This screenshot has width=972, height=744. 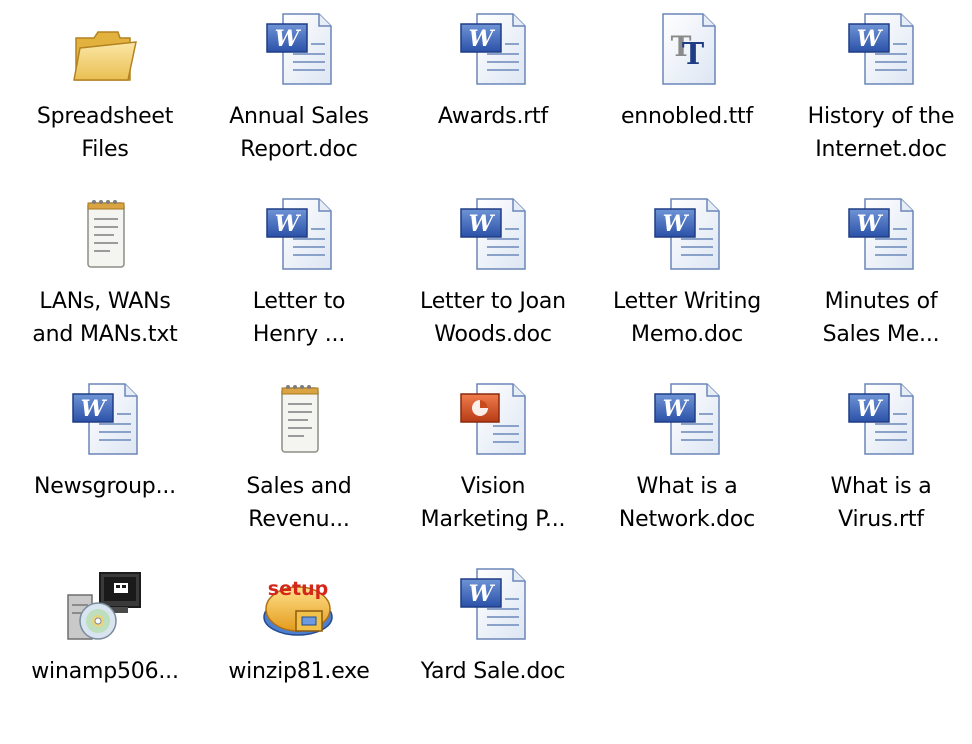 What do you see at coordinates (493, 116) in the screenshot?
I see `item-label: Awards.rtf` at bounding box center [493, 116].